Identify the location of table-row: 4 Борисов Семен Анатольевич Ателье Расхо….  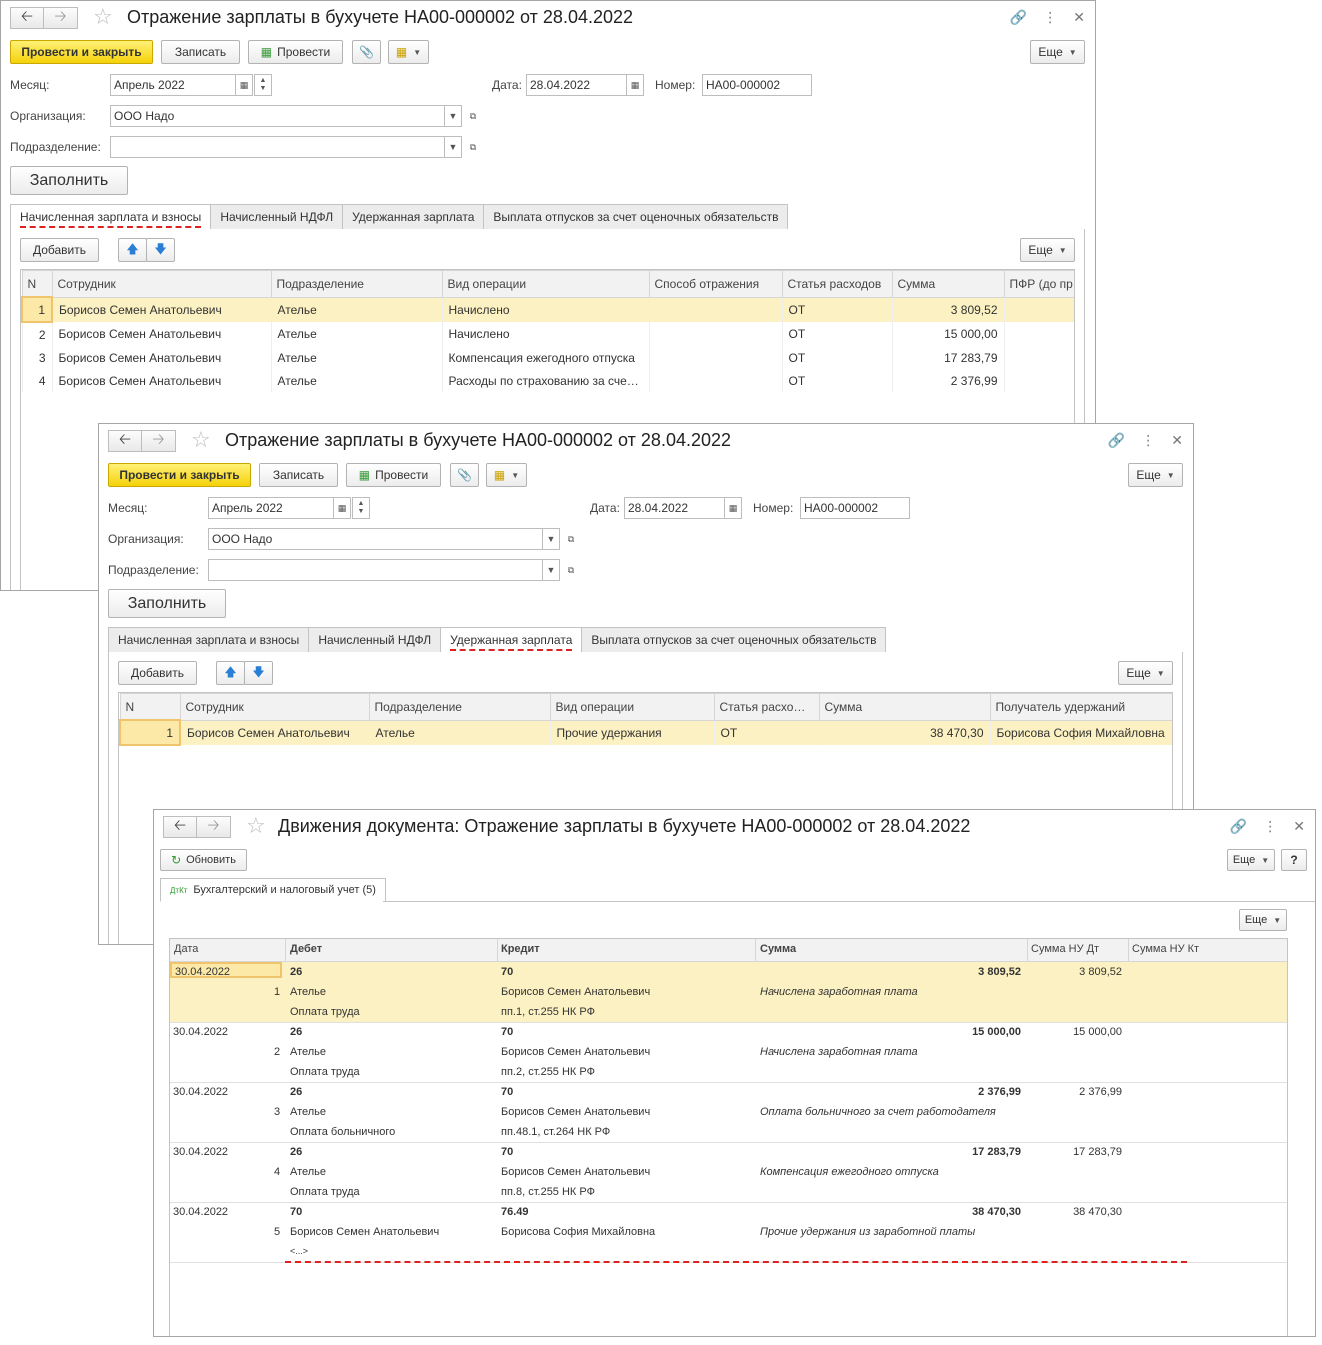
(547, 380).